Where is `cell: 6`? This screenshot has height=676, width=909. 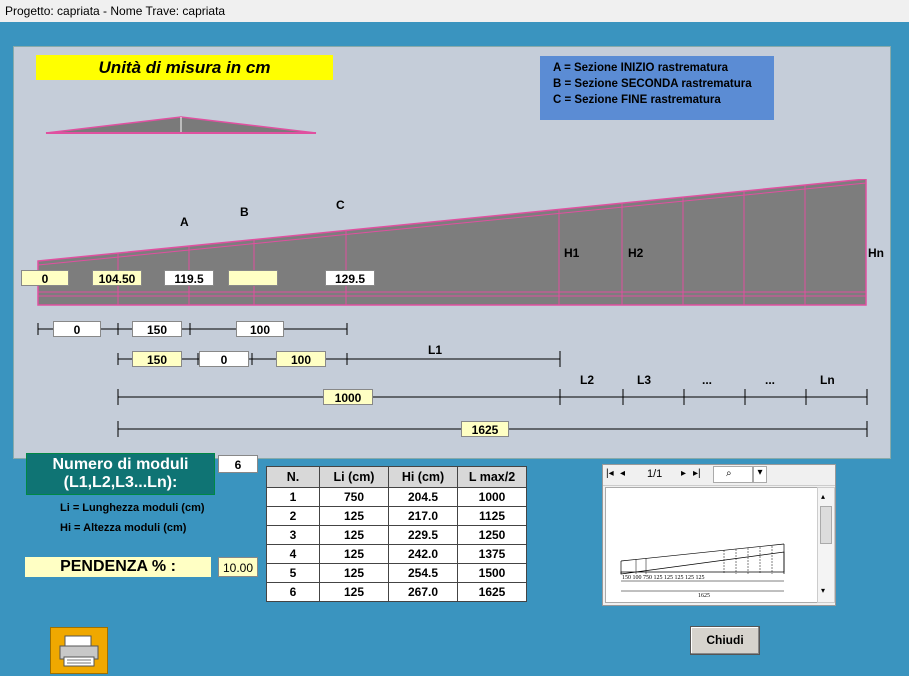 cell: 6 is located at coordinates (293, 592).